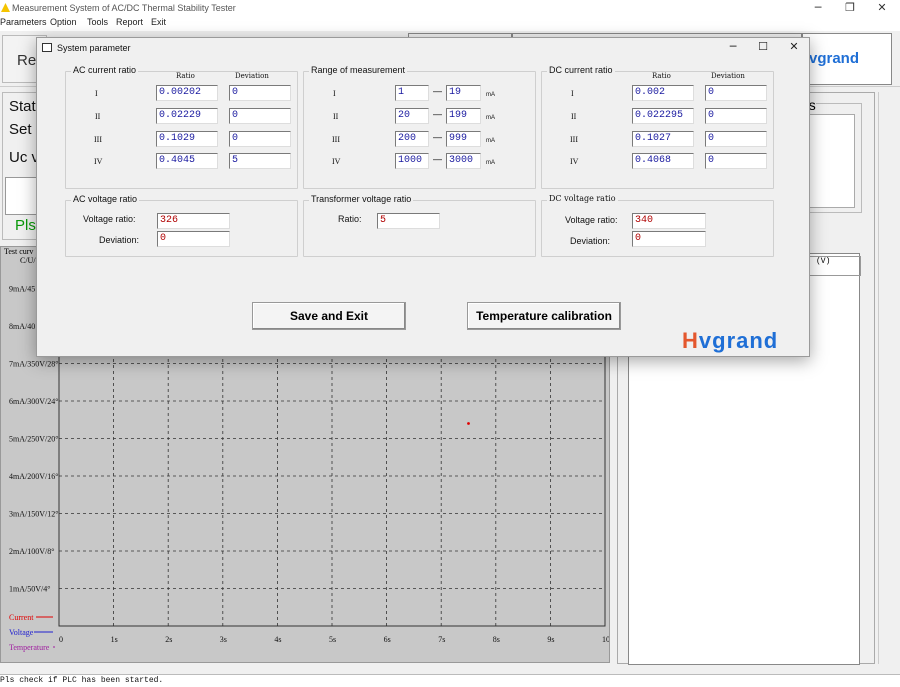  Describe the element at coordinates (463, 161) in the screenshot. I see `range-to-field-4: 3000` at that location.